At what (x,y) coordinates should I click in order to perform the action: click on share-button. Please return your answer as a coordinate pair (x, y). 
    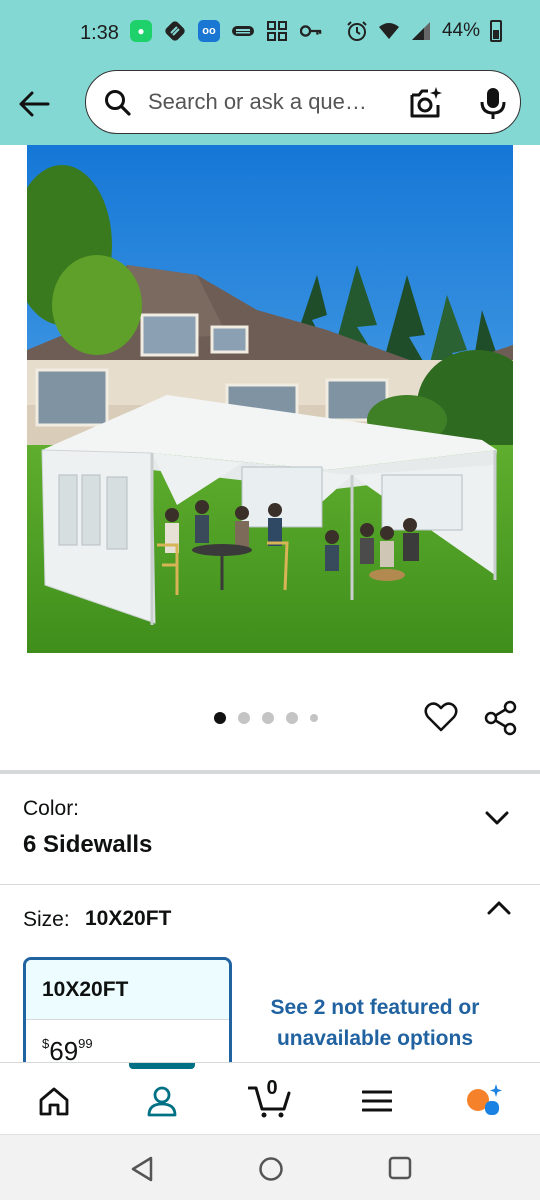
    Looking at the image, I should click on (501, 720).